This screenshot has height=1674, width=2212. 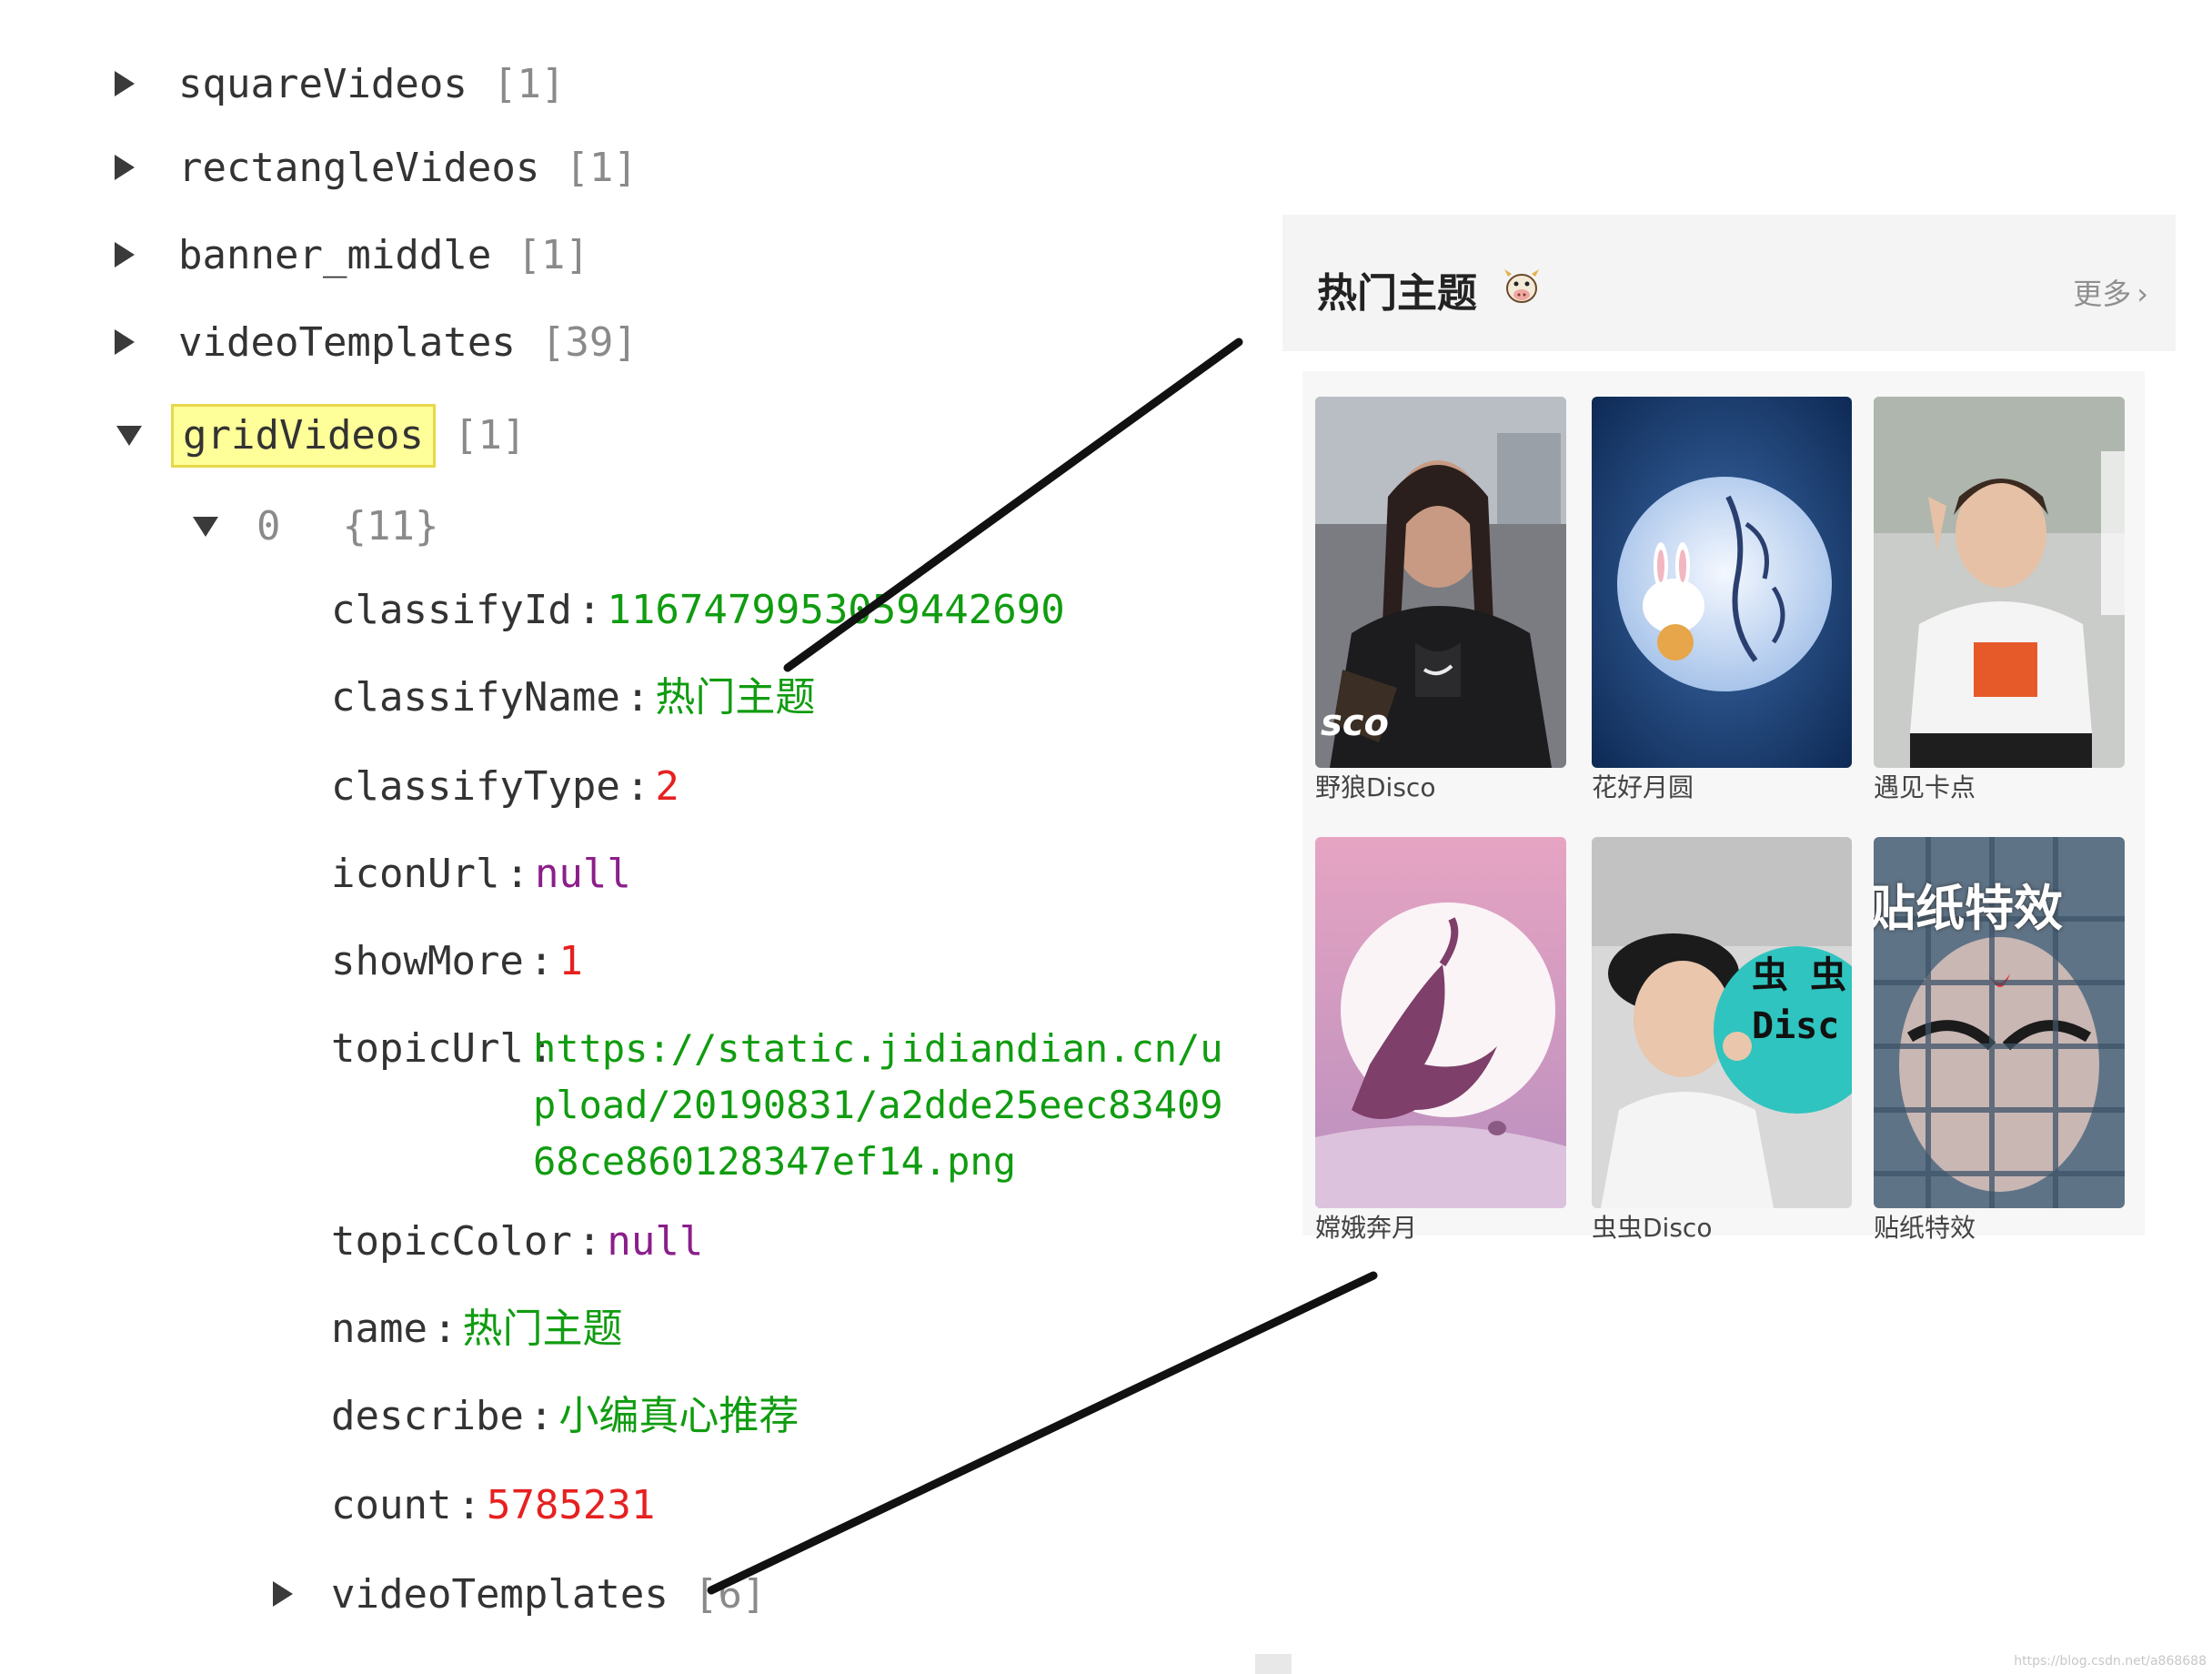 I want to click on field-topicurl: topicUrl:, so click(x=442, y=1048).